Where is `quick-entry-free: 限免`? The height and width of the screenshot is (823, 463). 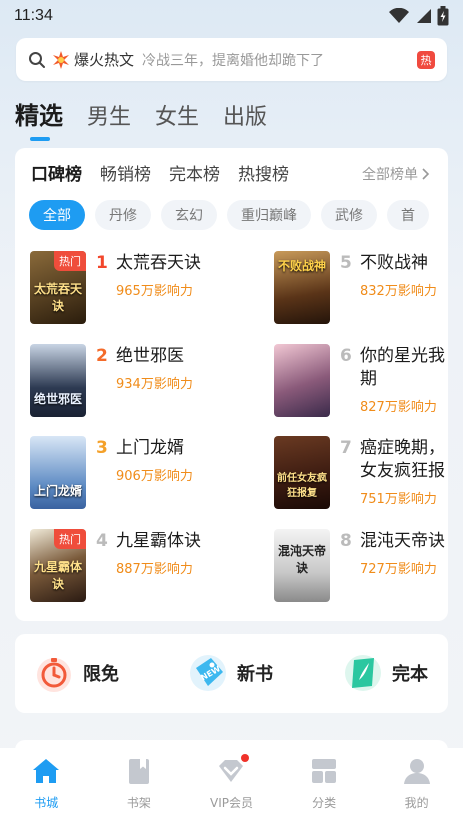 quick-entry-free: 限免 is located at coordinates (76, 673).